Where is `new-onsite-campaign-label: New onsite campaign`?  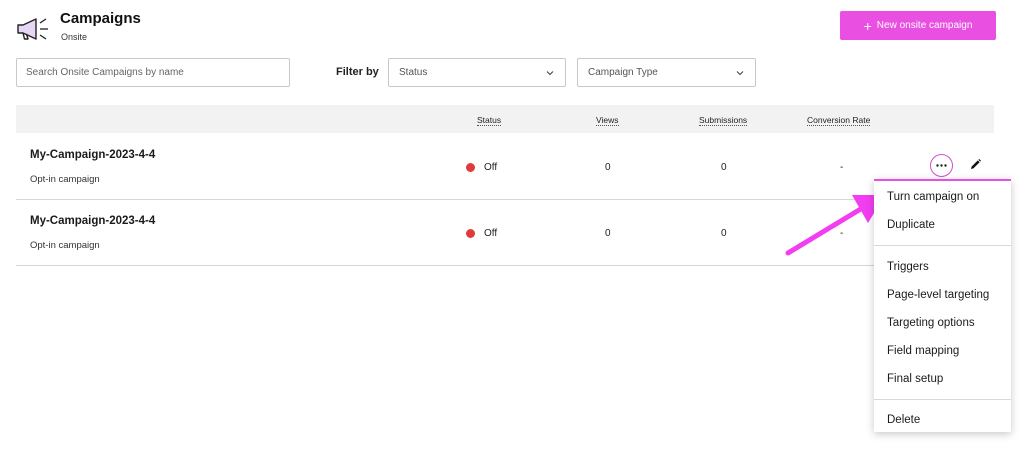 new-onsite-campaign-label: New onsite campaign is located at coordinates (924, 25).